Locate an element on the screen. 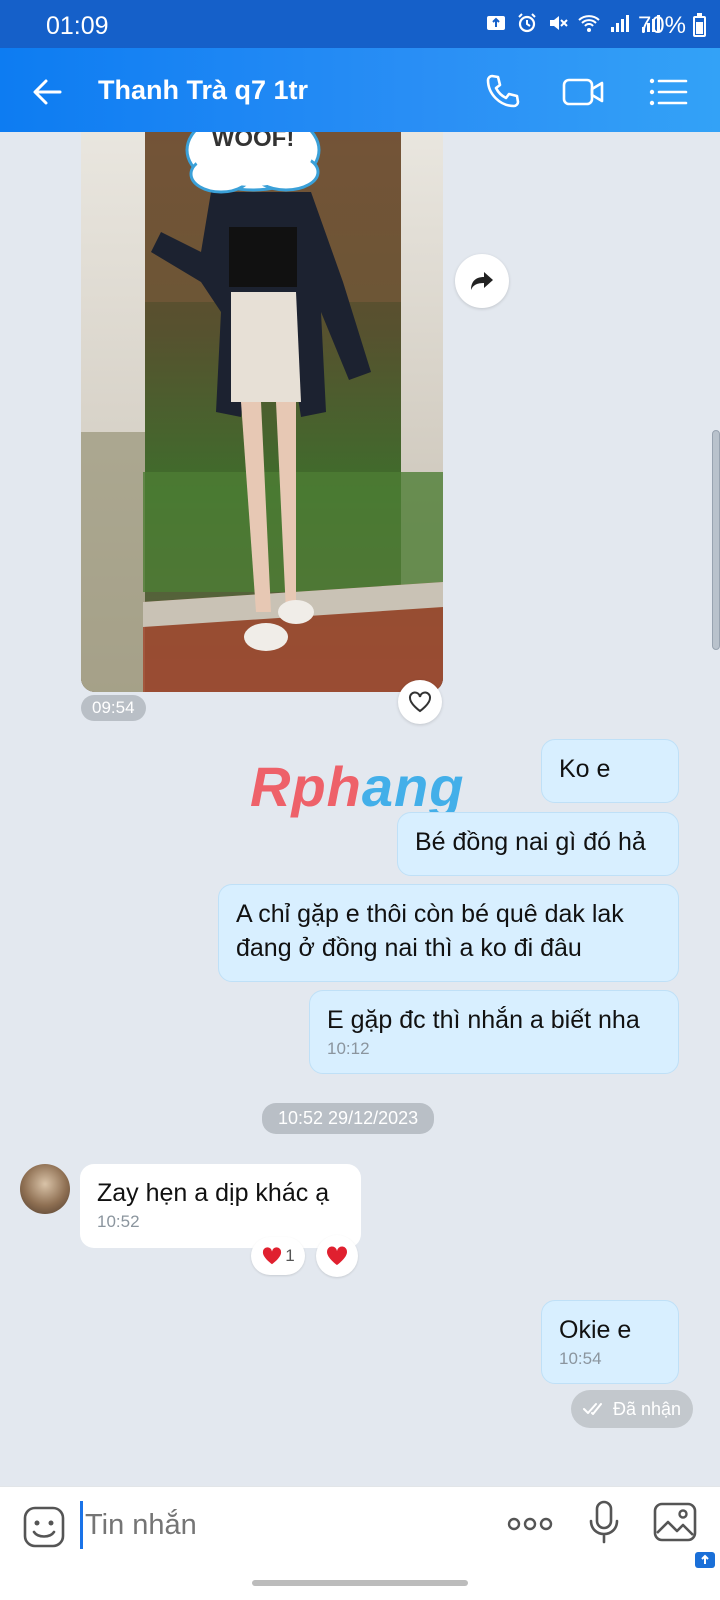 This screenshot has height=1600, width=720. message-input is located at coordinates (270, 1525).